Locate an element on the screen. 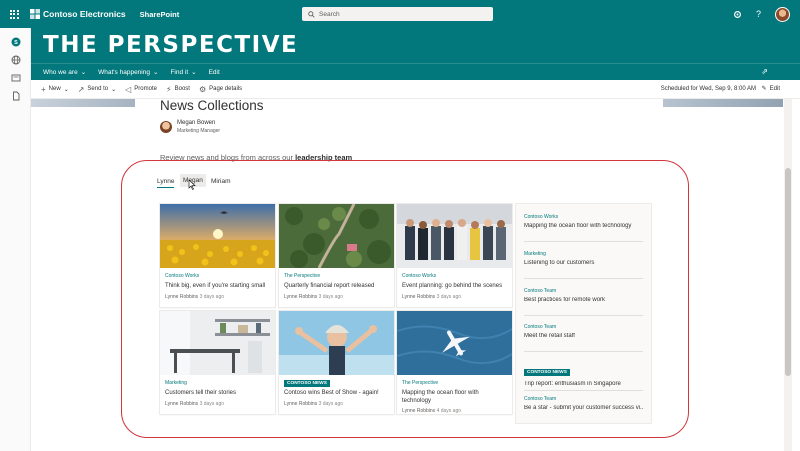 The height and width of the screenshot is (451, 800). card-title: Contoso wins Best of Show - again! is located at coordinates (337, 393).